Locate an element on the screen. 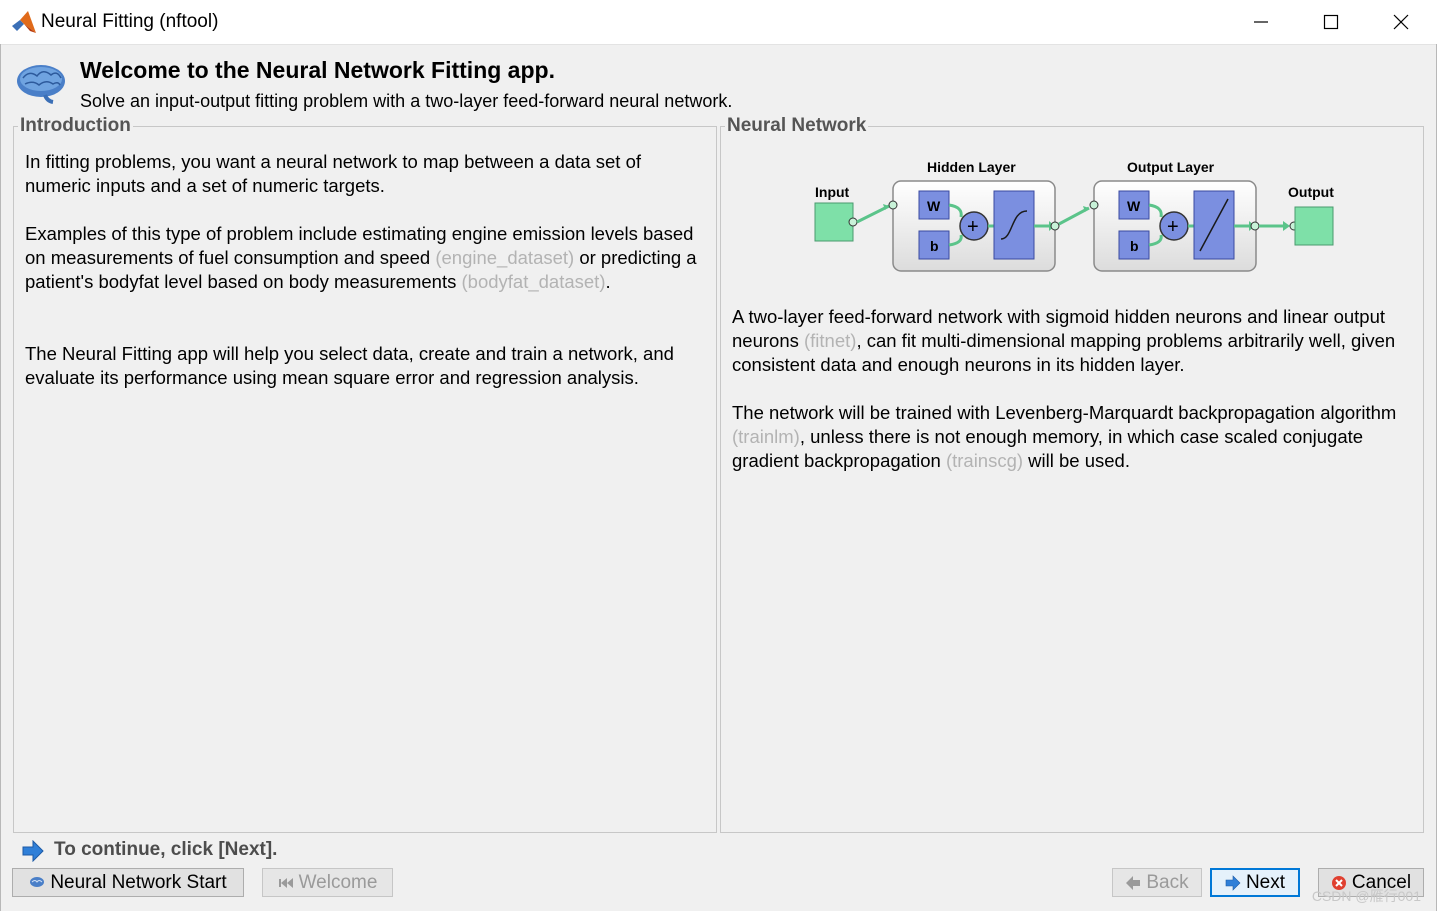  next-label: Next is located at coordinates (1265, 882).